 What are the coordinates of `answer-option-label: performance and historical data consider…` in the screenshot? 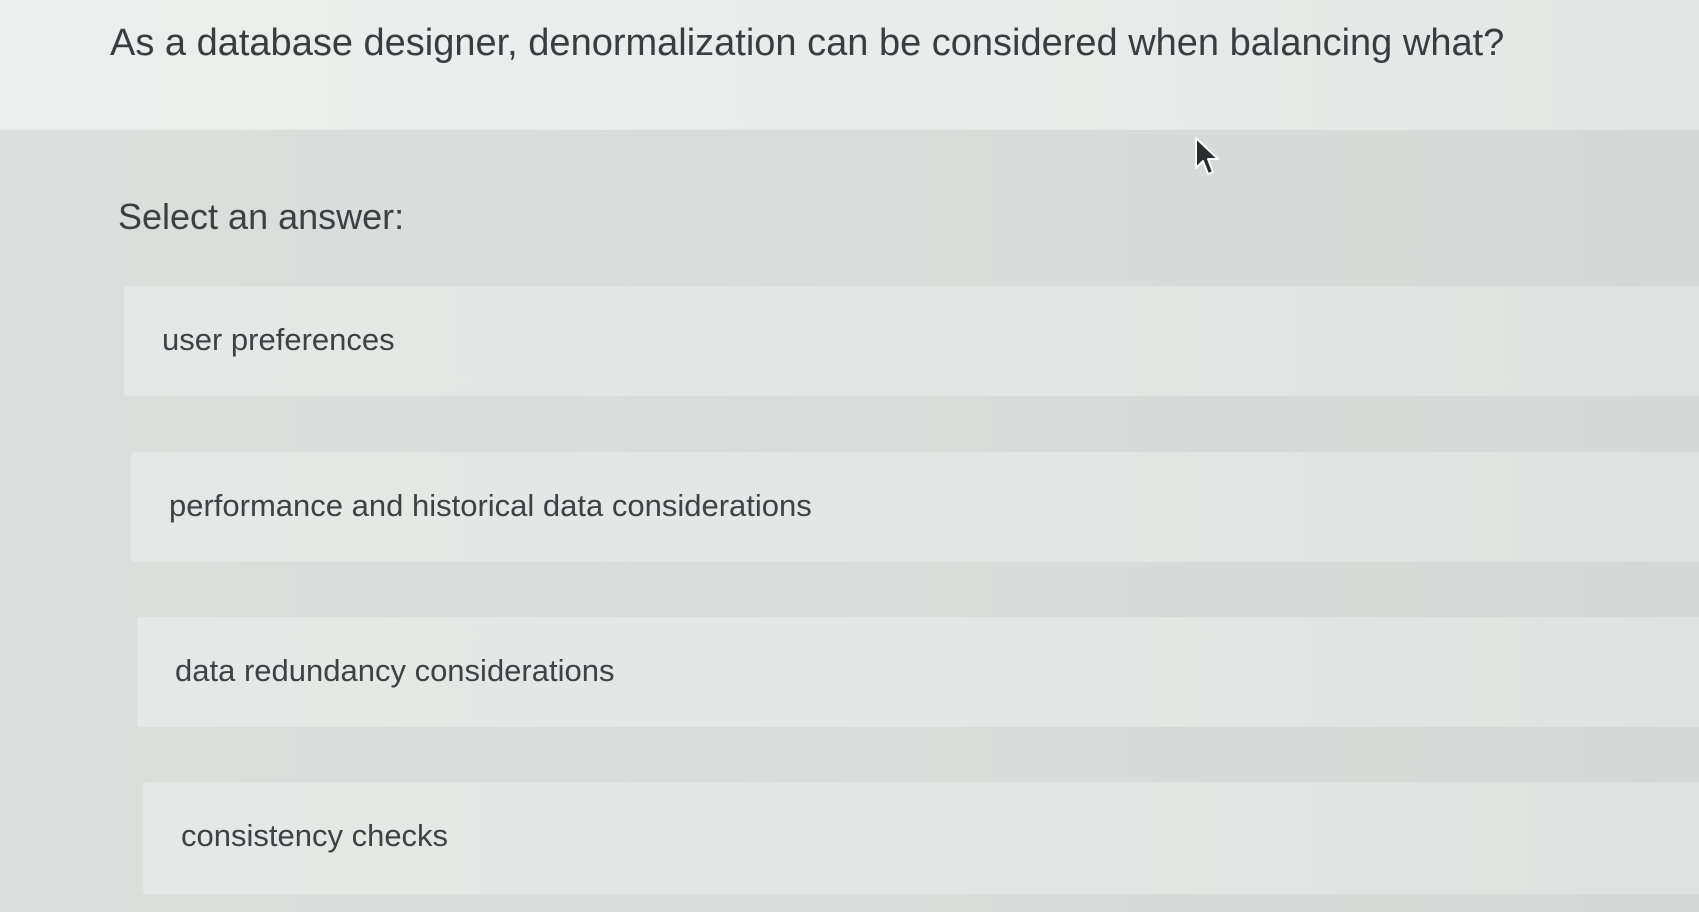 It's located at (490, 505).